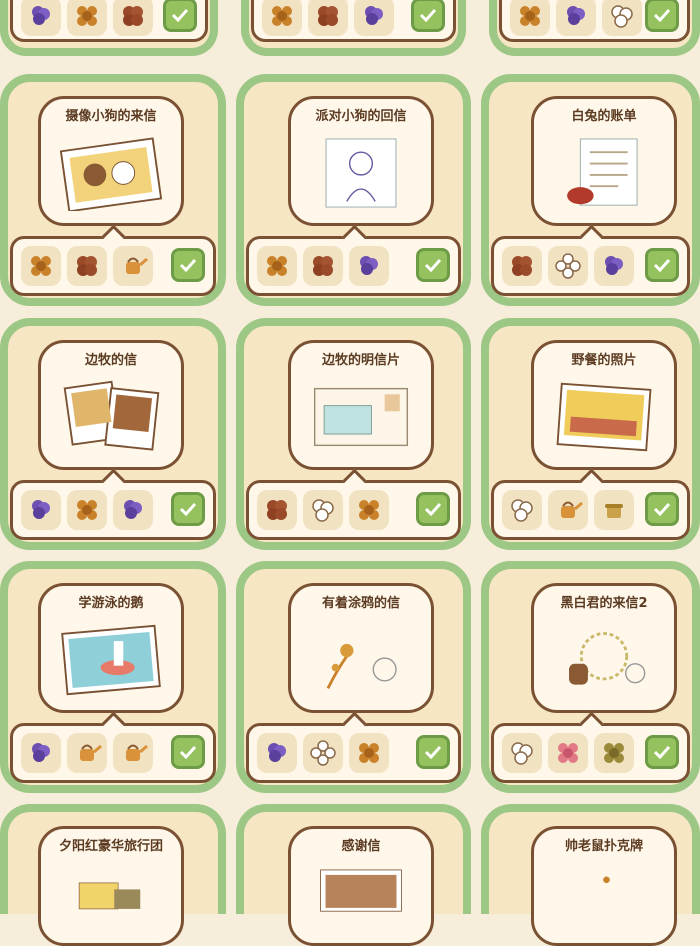  Describe the element at coordinates (361, 898) in the screenshot. I see `thank-you-photo-image` at that location.